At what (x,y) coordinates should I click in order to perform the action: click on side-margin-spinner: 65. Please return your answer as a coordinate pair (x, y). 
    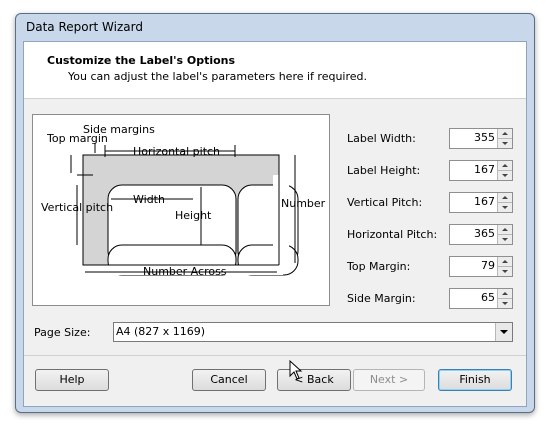
    Looking at the image, I should click on (481, 298).